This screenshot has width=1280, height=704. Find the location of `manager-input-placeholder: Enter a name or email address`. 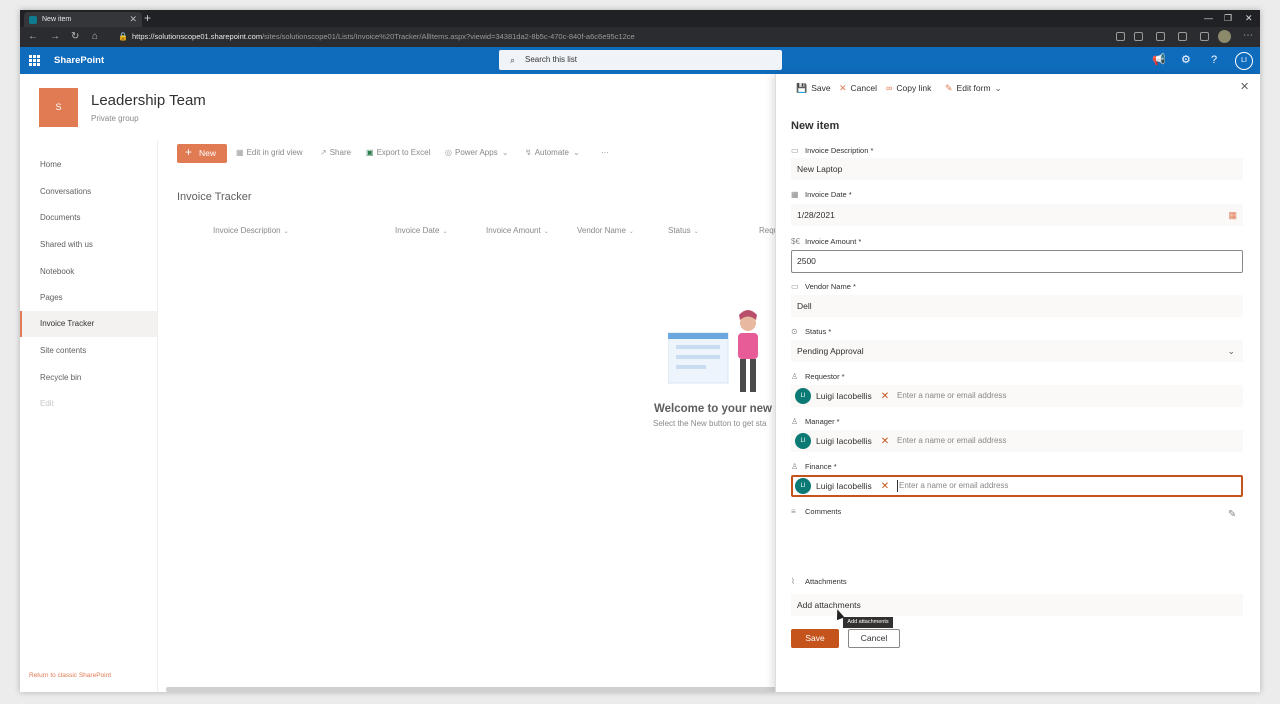

manager-input-placeholder: Enter a name or email address is located at coordinates (951, 441).